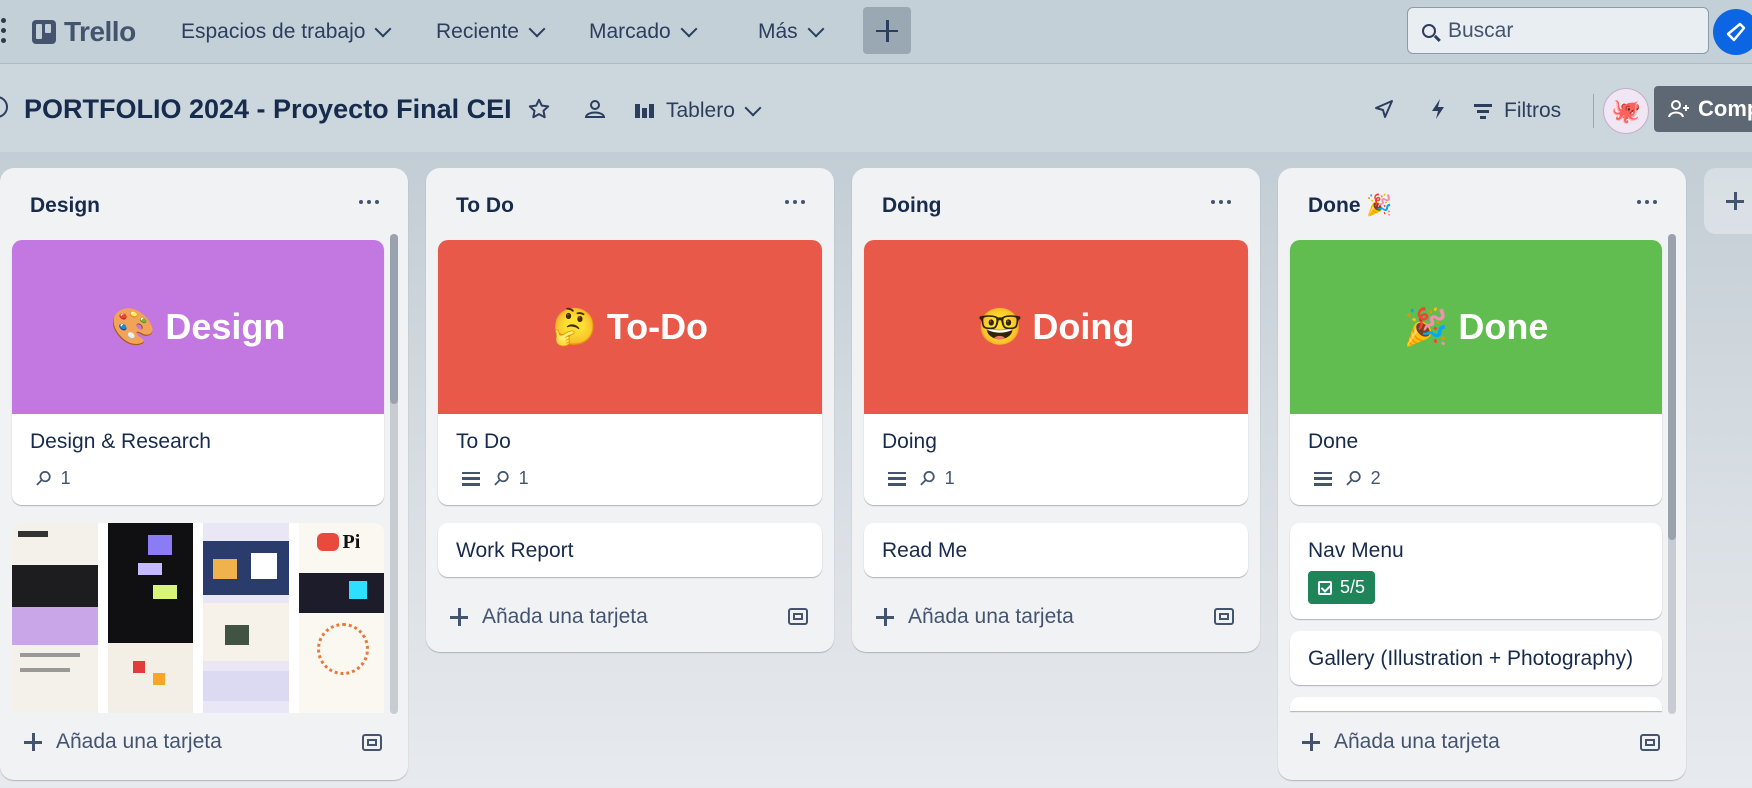 The height and width of the screenshot is (788, 1752). I want to click on share-button: Comp, so click(1703, 109).